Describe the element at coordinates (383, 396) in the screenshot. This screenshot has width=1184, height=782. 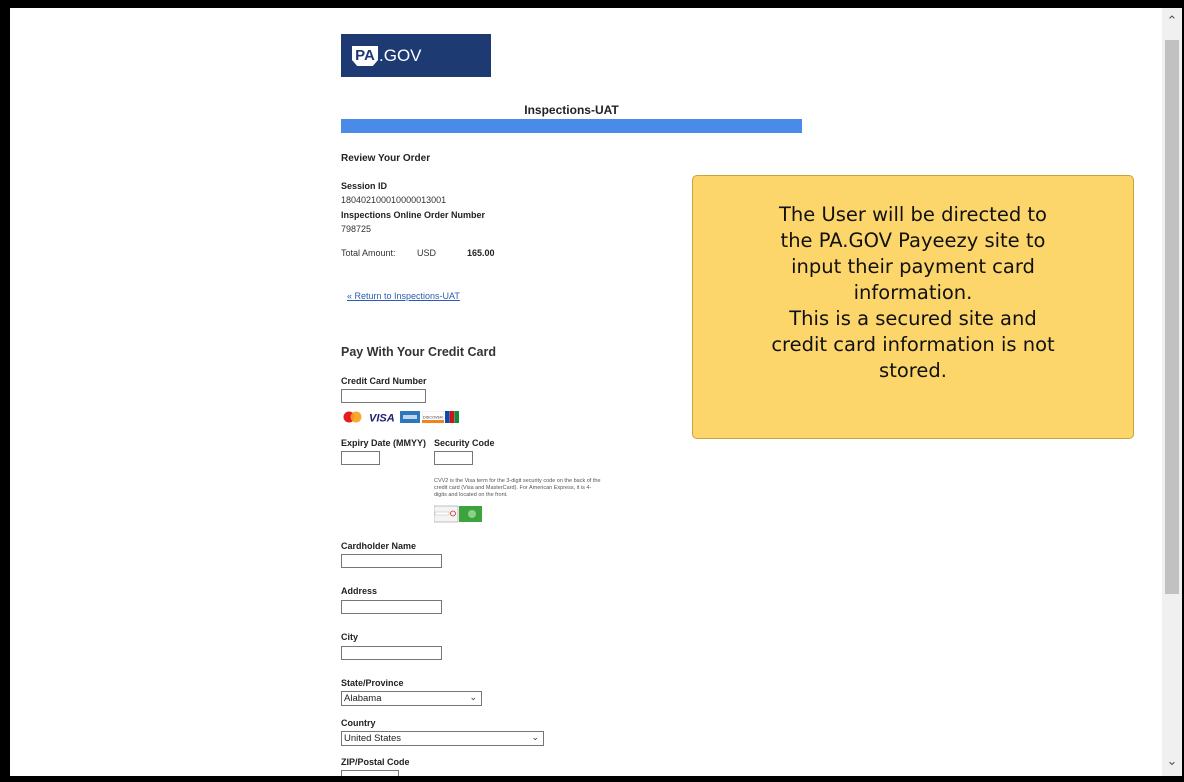
I see `card-number-input` at that location.